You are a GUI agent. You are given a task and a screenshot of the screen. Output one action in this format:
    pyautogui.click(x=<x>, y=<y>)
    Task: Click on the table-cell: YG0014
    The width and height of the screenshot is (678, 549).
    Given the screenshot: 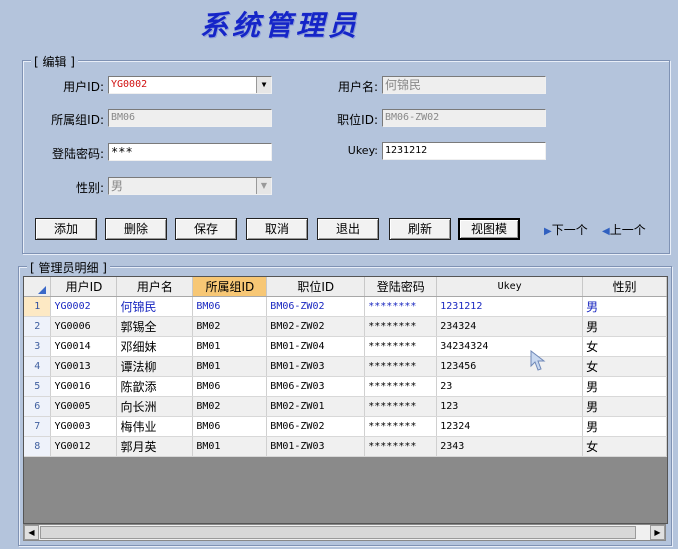 What is the action you would take?
    pyautogui.click(x=84, y=346)
    